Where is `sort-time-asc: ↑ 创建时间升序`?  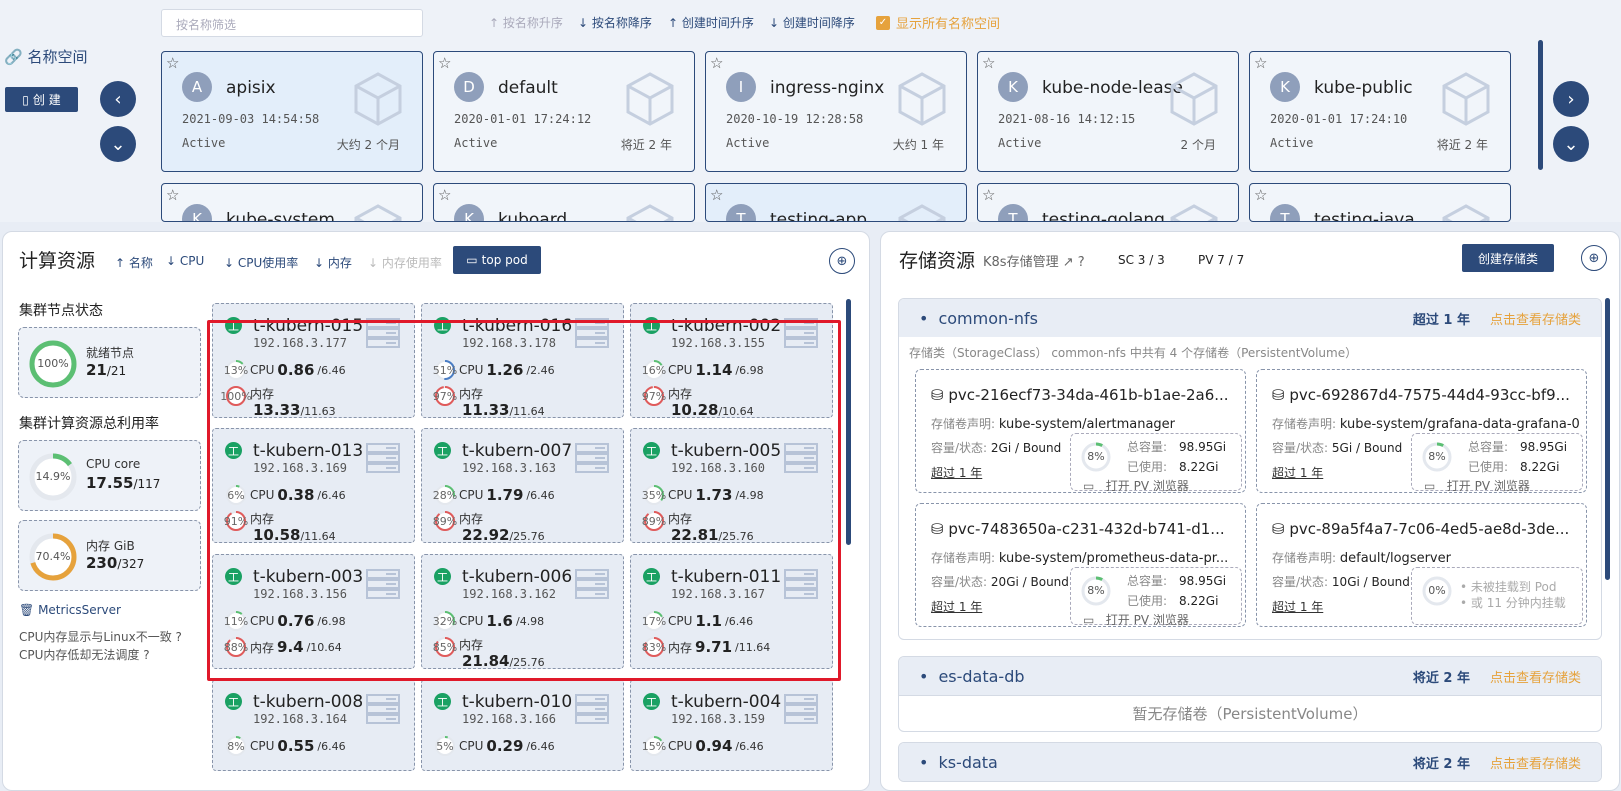 sort-time-asc: ↑ 创建时间升序 is located at coordinates (711, 22).